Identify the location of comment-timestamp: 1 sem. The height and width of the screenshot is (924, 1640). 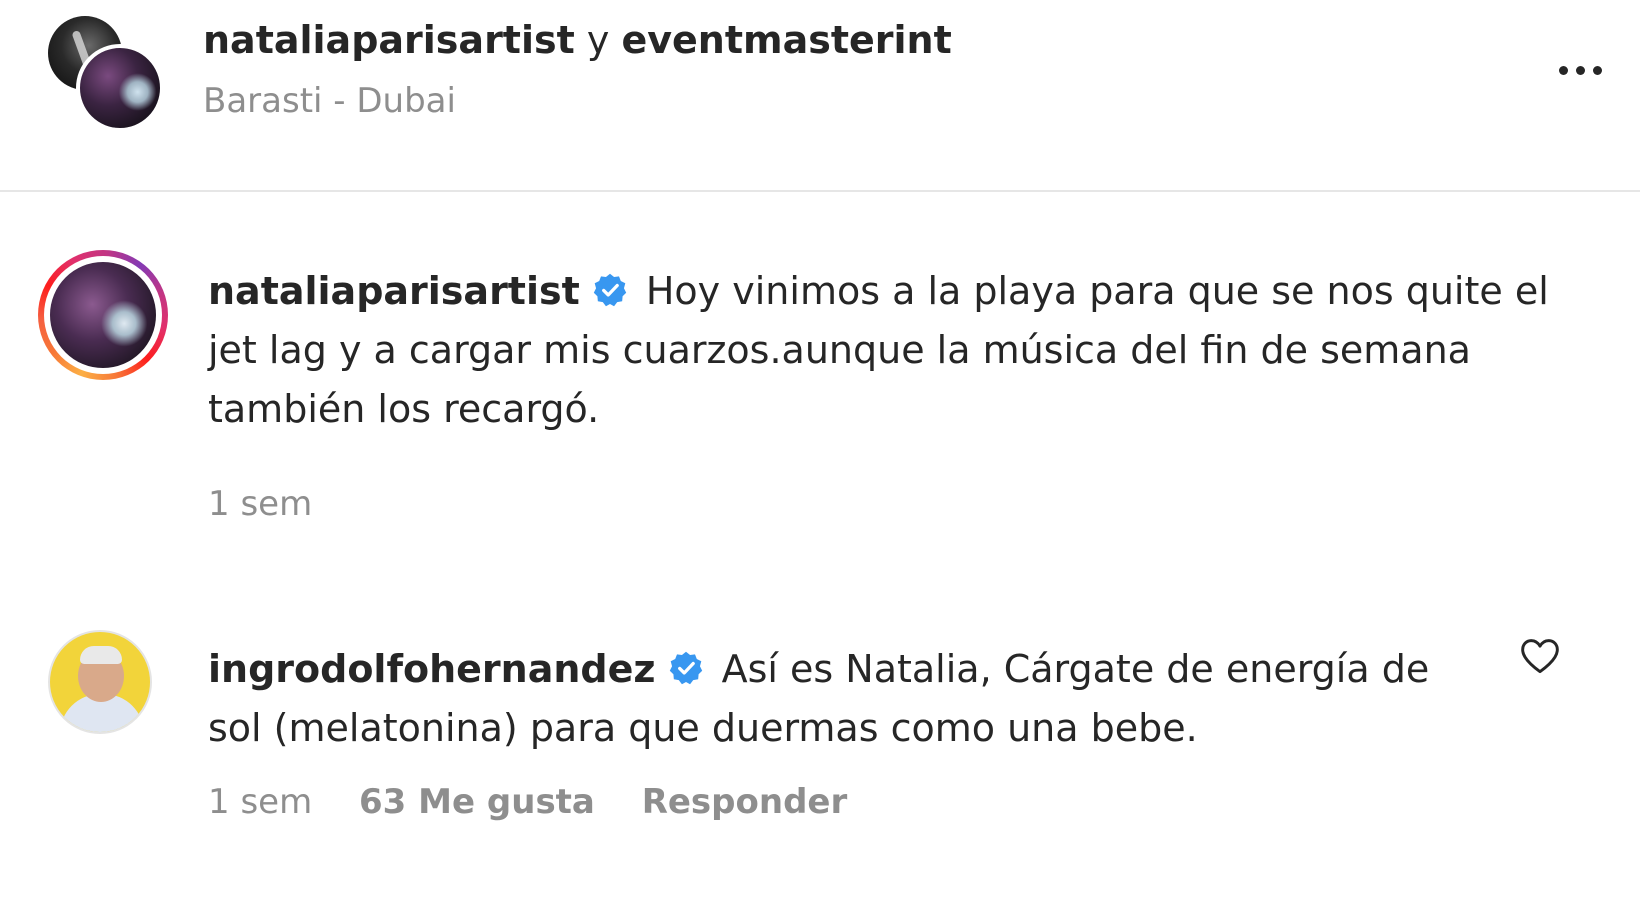
(260, 802).